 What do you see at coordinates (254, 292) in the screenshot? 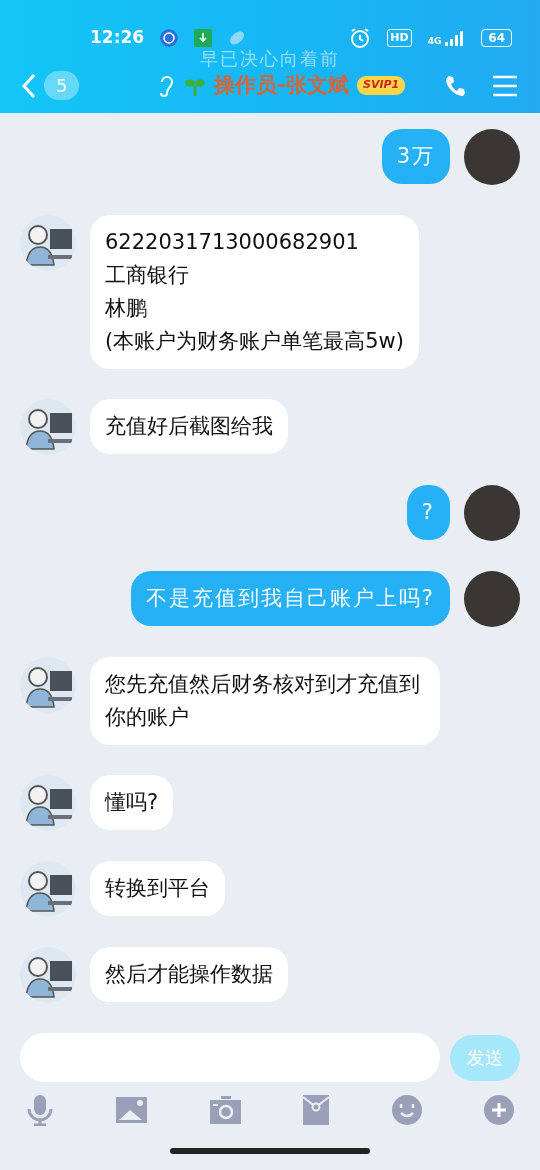
I see `message-bubble: 6222031713000682901 工商银行 林鹏 (本账户为财务账户单笔最高5w)` at bounding box center [254, 292].